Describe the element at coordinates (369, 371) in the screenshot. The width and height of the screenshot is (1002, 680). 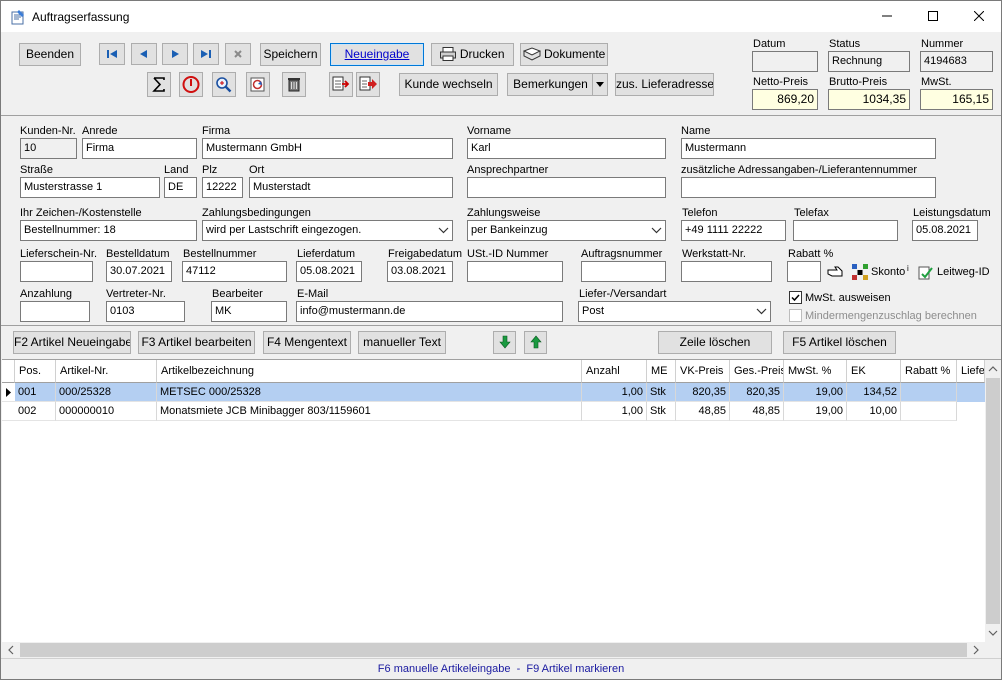
I see `col-header-bezeichnung: Artikelbezeichnung` at that location.